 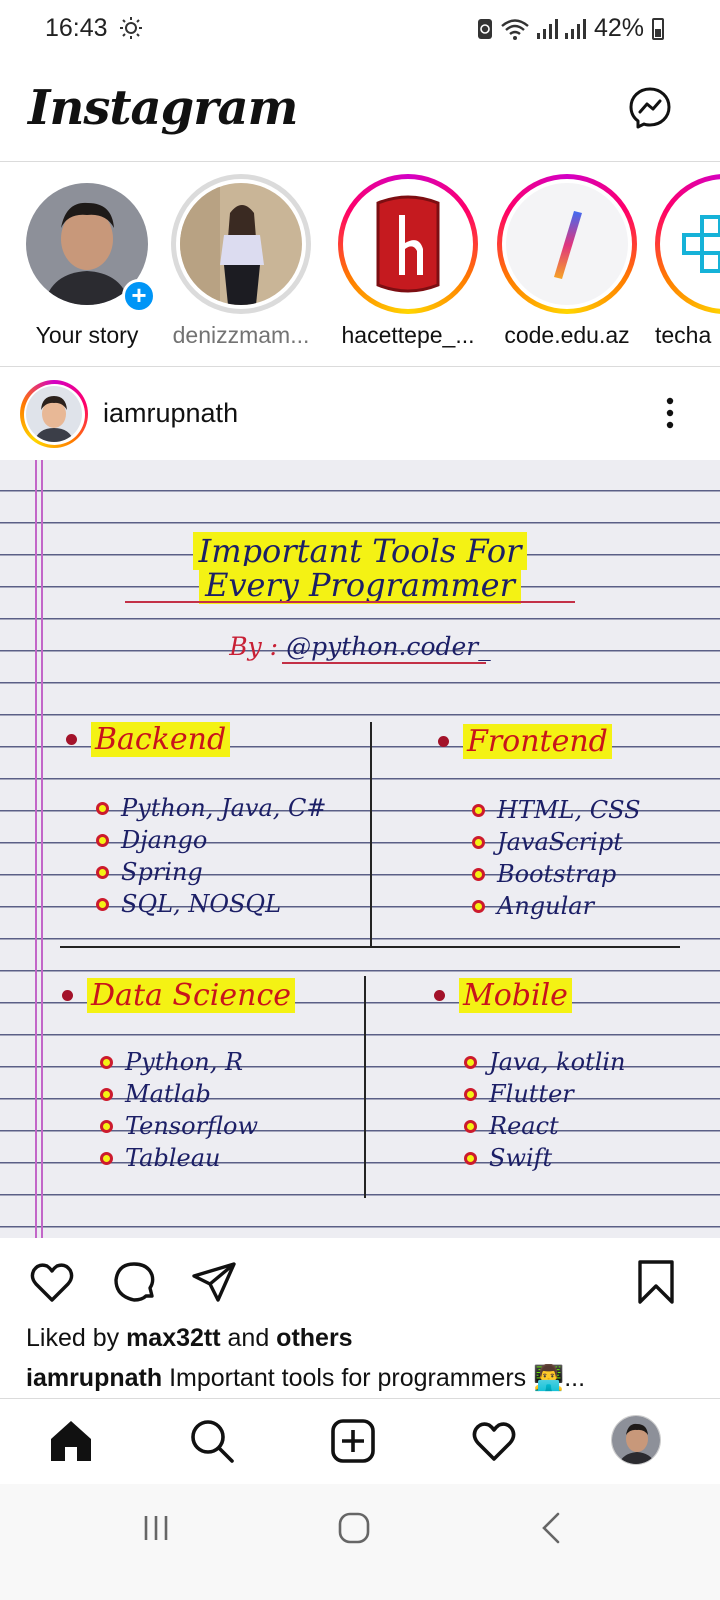 What do you see at coordinates (556, 810) in the screenshot?
I see `list-item: HTML, CSS` at bounding box center [556, 810].